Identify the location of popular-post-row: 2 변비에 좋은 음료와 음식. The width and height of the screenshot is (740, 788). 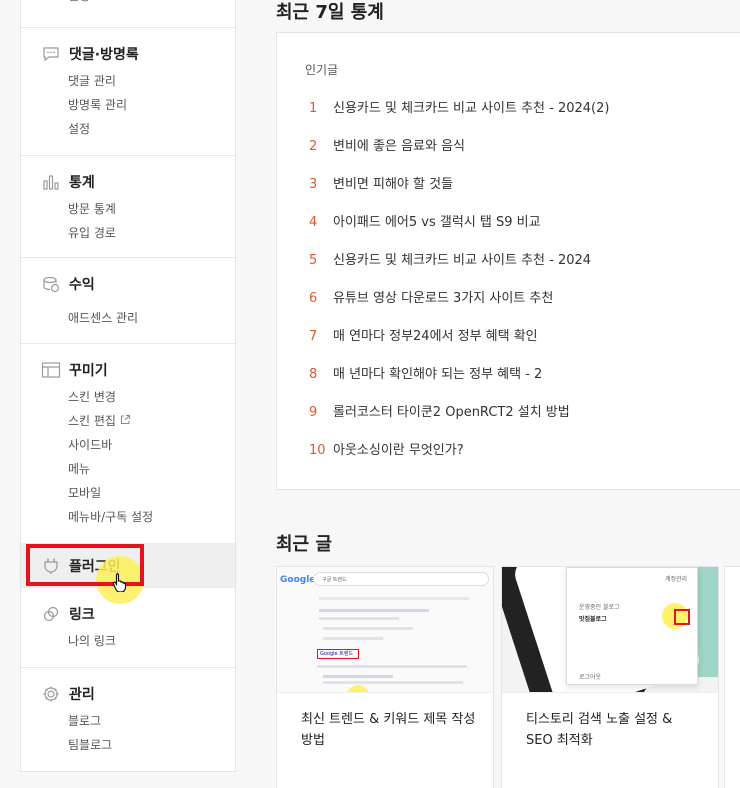
(387, 144).